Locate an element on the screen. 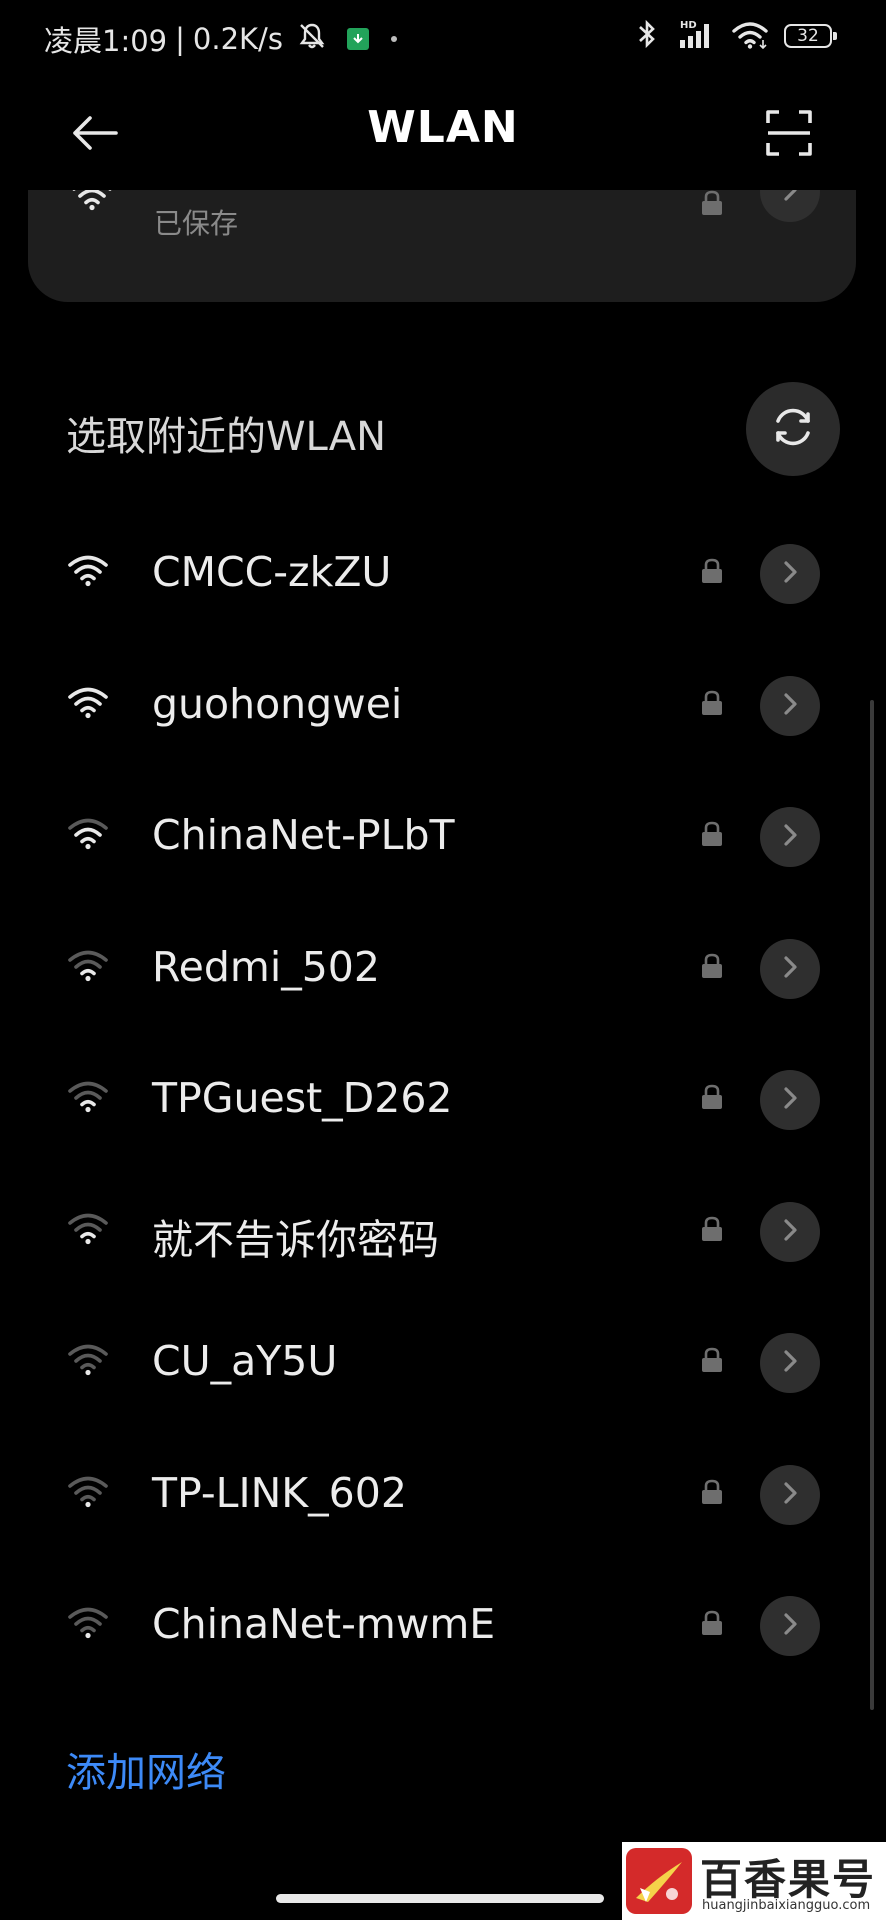 This screenshot has width=886, height=1920. battery-icon: 32 is located at coordinates (810, 36).